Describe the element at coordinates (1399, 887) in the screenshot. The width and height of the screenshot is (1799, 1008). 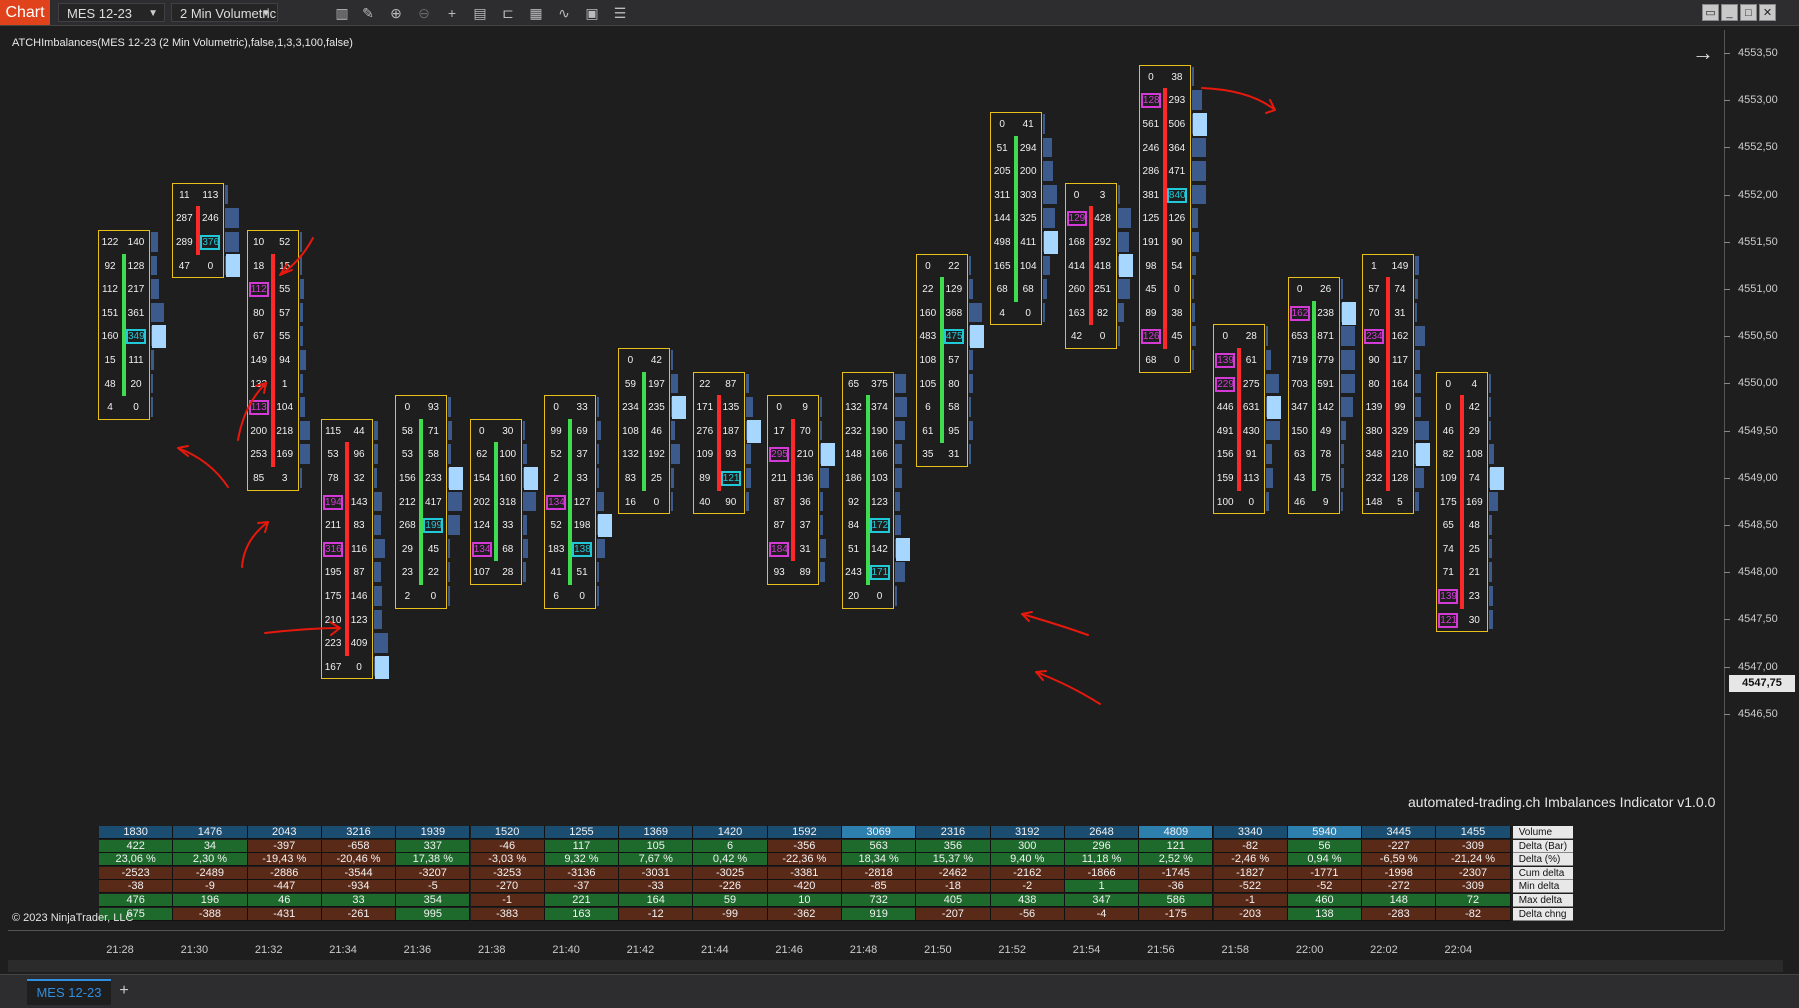
I see `stats-cell: -272` at that location.